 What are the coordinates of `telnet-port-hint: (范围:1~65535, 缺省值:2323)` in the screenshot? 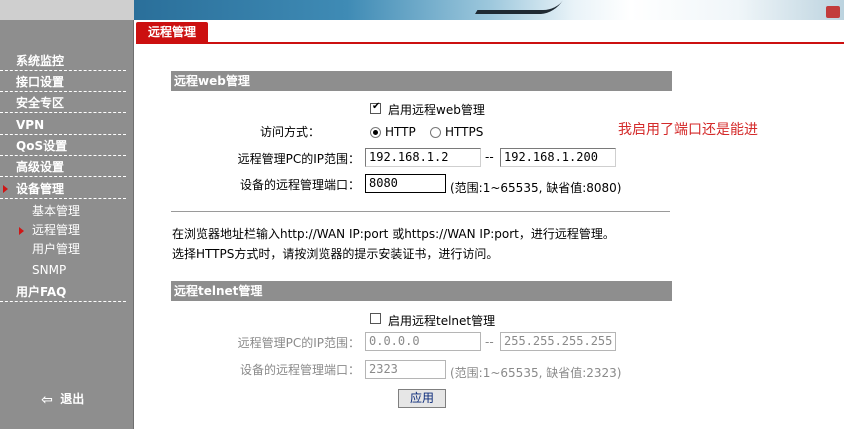 It's located at (536, 373).